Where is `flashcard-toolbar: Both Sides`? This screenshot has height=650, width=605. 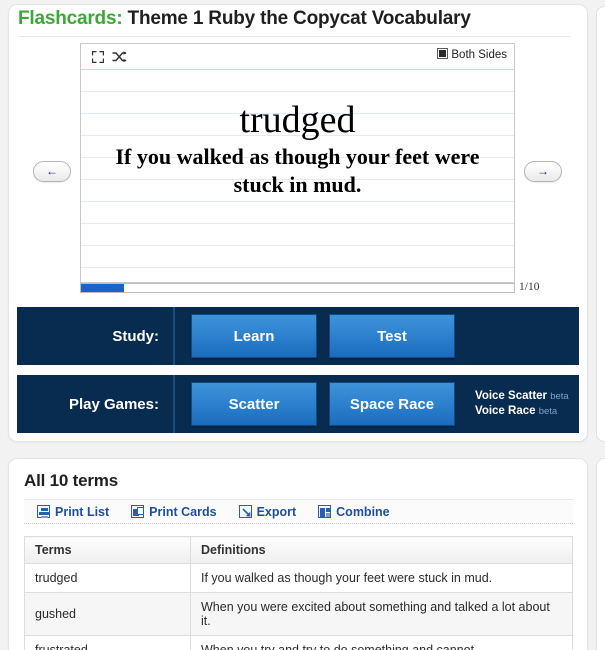
flashcard-toolbar: Both Sides is located at coordinates (297, 57).